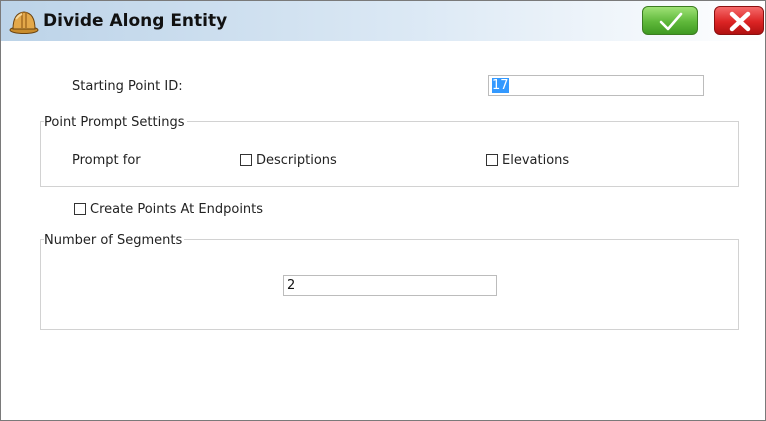 The height and width of the screenshot is (421, 766). What do you see at coordinates (177, 209) in the screenshot?
I see `create-endpoints-label: Create Points At Endpoints` at bounding box center [177, 209].